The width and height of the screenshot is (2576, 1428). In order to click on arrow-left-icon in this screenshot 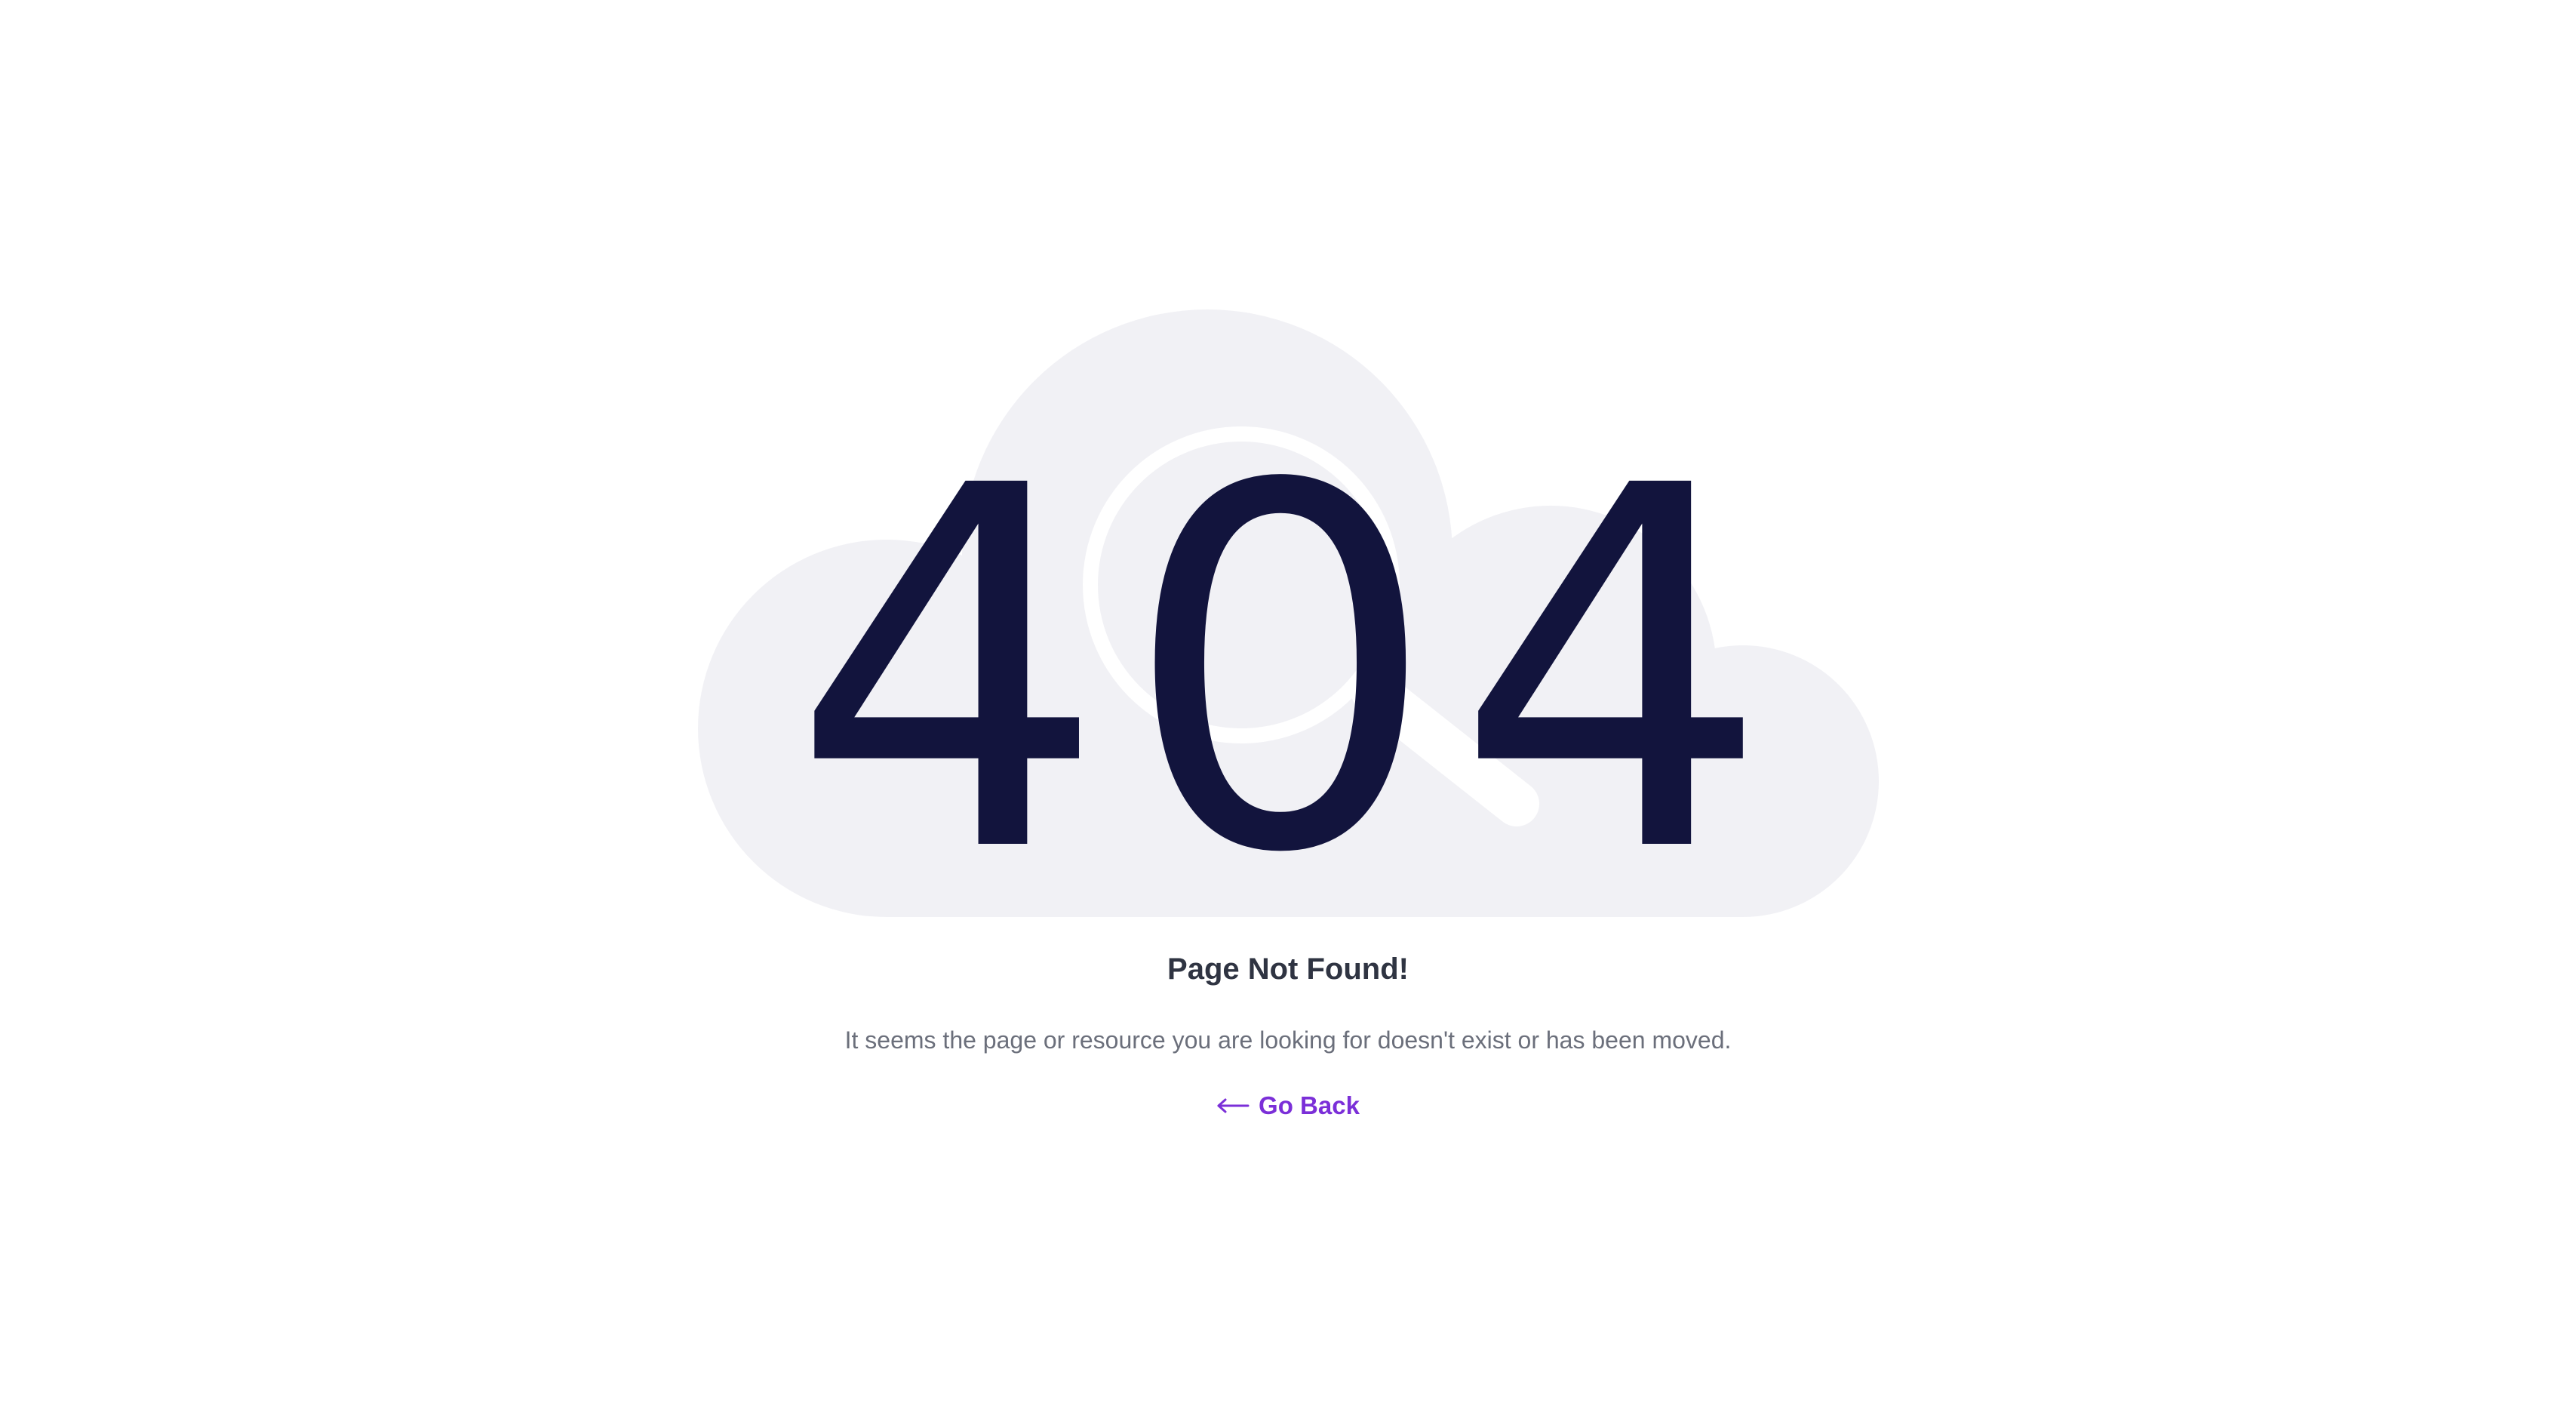, I will do `click(1233, 1105)`.